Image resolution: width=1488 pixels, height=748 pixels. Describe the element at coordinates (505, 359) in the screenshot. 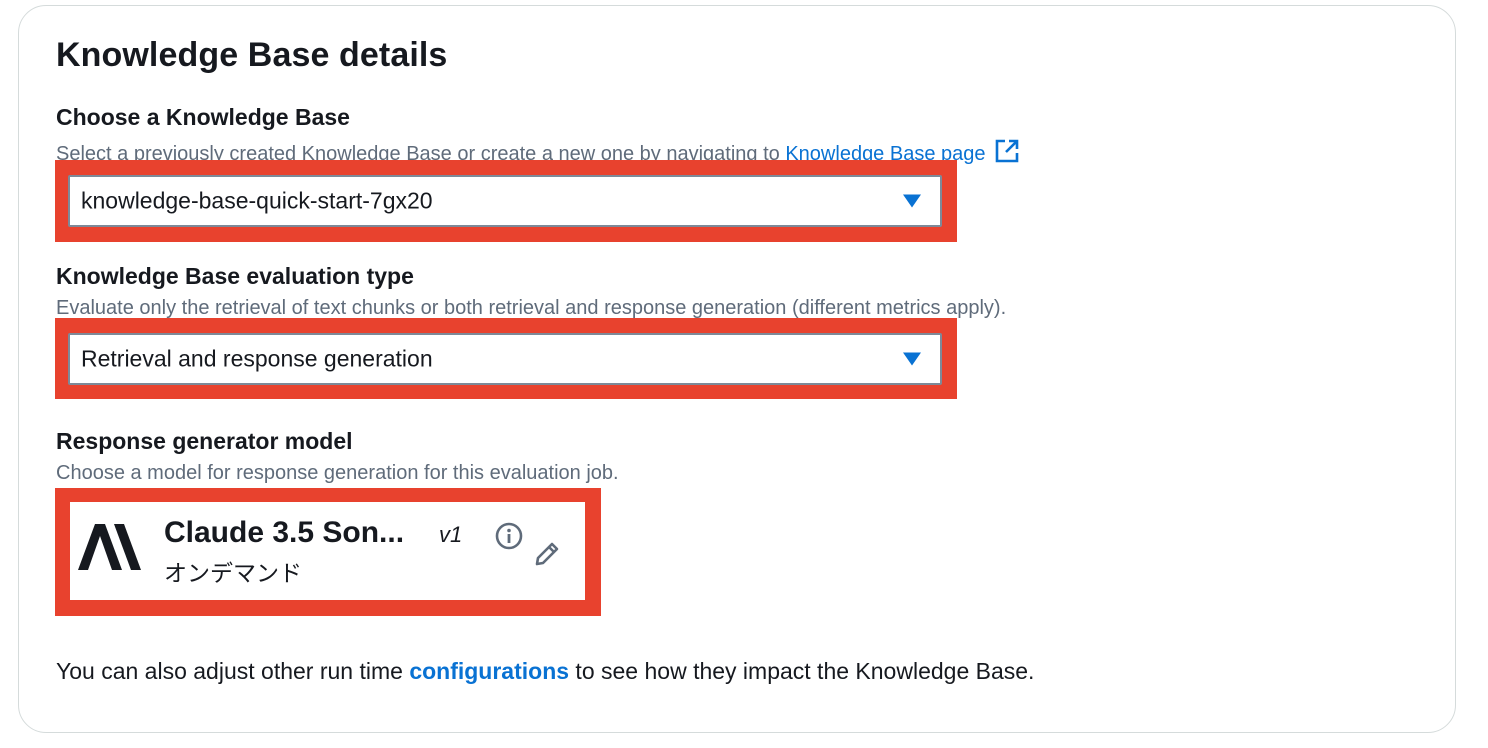

I see `evaluation-type-select: Retrieval and response generation` at that location.